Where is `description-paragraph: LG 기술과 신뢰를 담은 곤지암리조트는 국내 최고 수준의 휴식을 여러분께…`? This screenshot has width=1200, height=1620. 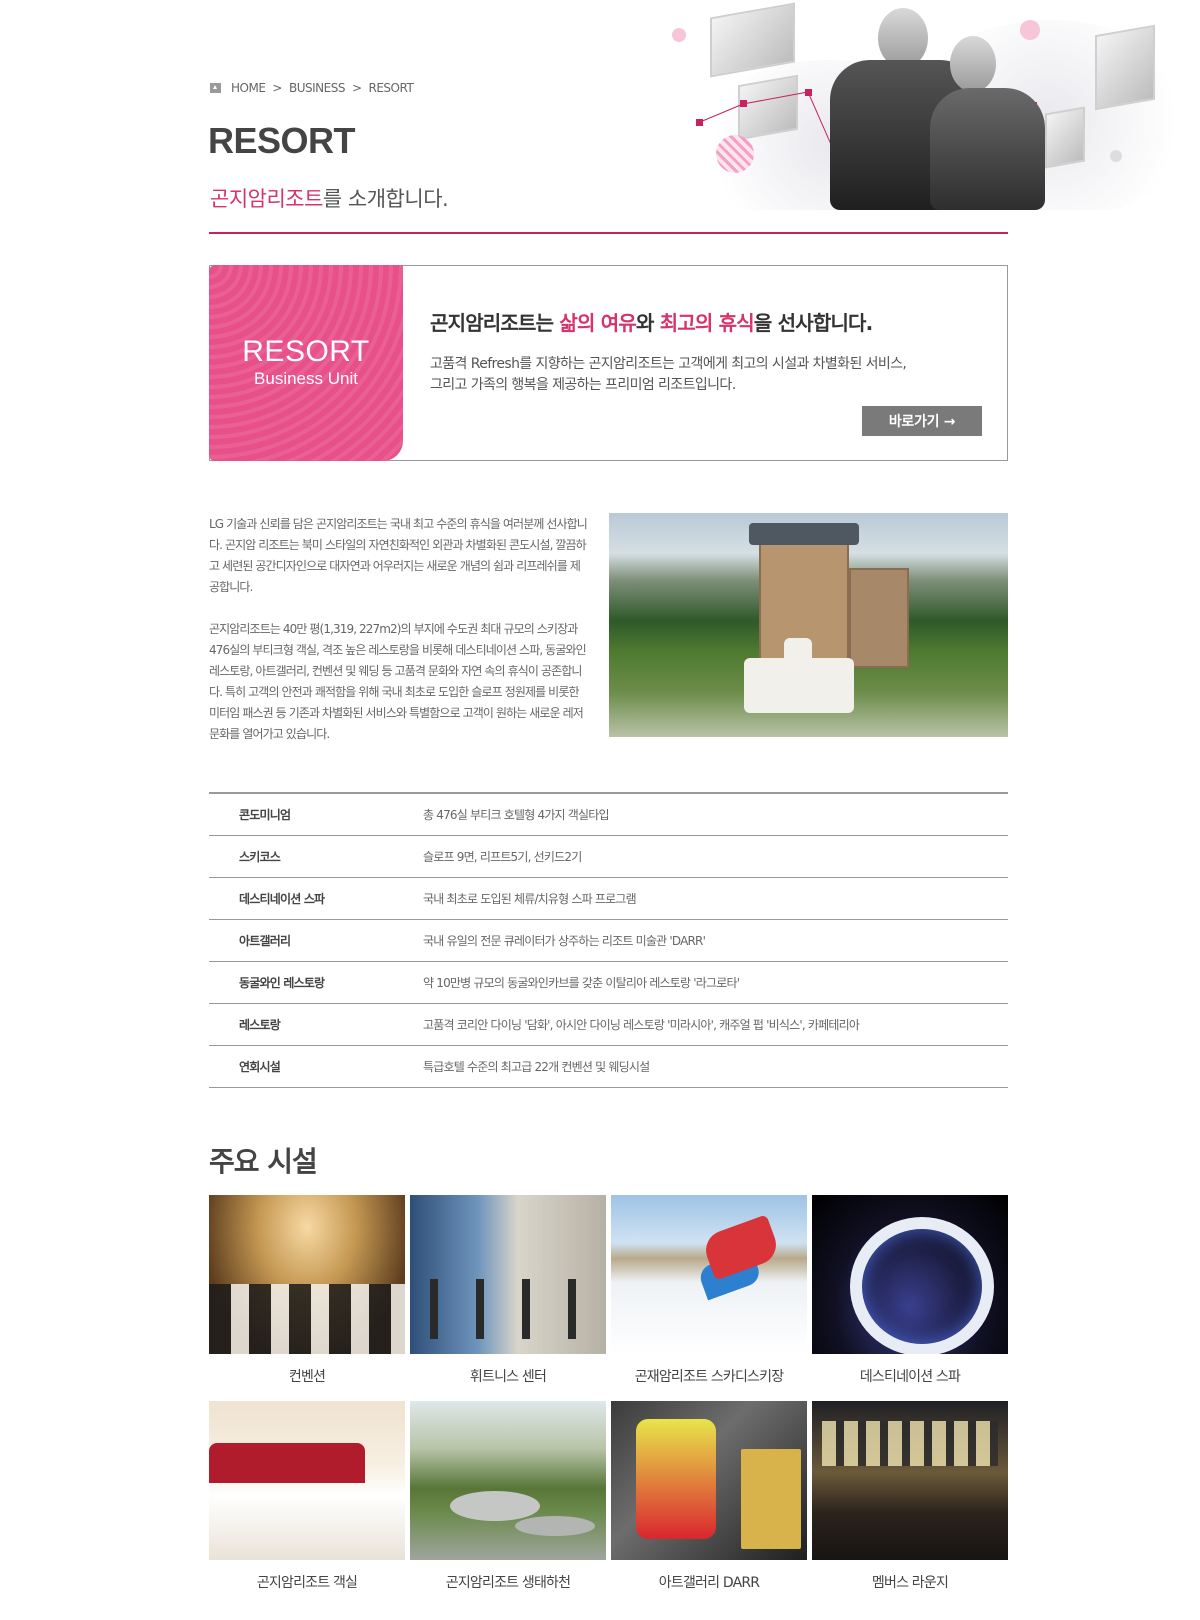
description-paragraph: LG 기술과 신뢰를 담은 곤지암리조트는 국내 최고 수준의 휴식을 여러분께… is located at coordinates (398, 555).